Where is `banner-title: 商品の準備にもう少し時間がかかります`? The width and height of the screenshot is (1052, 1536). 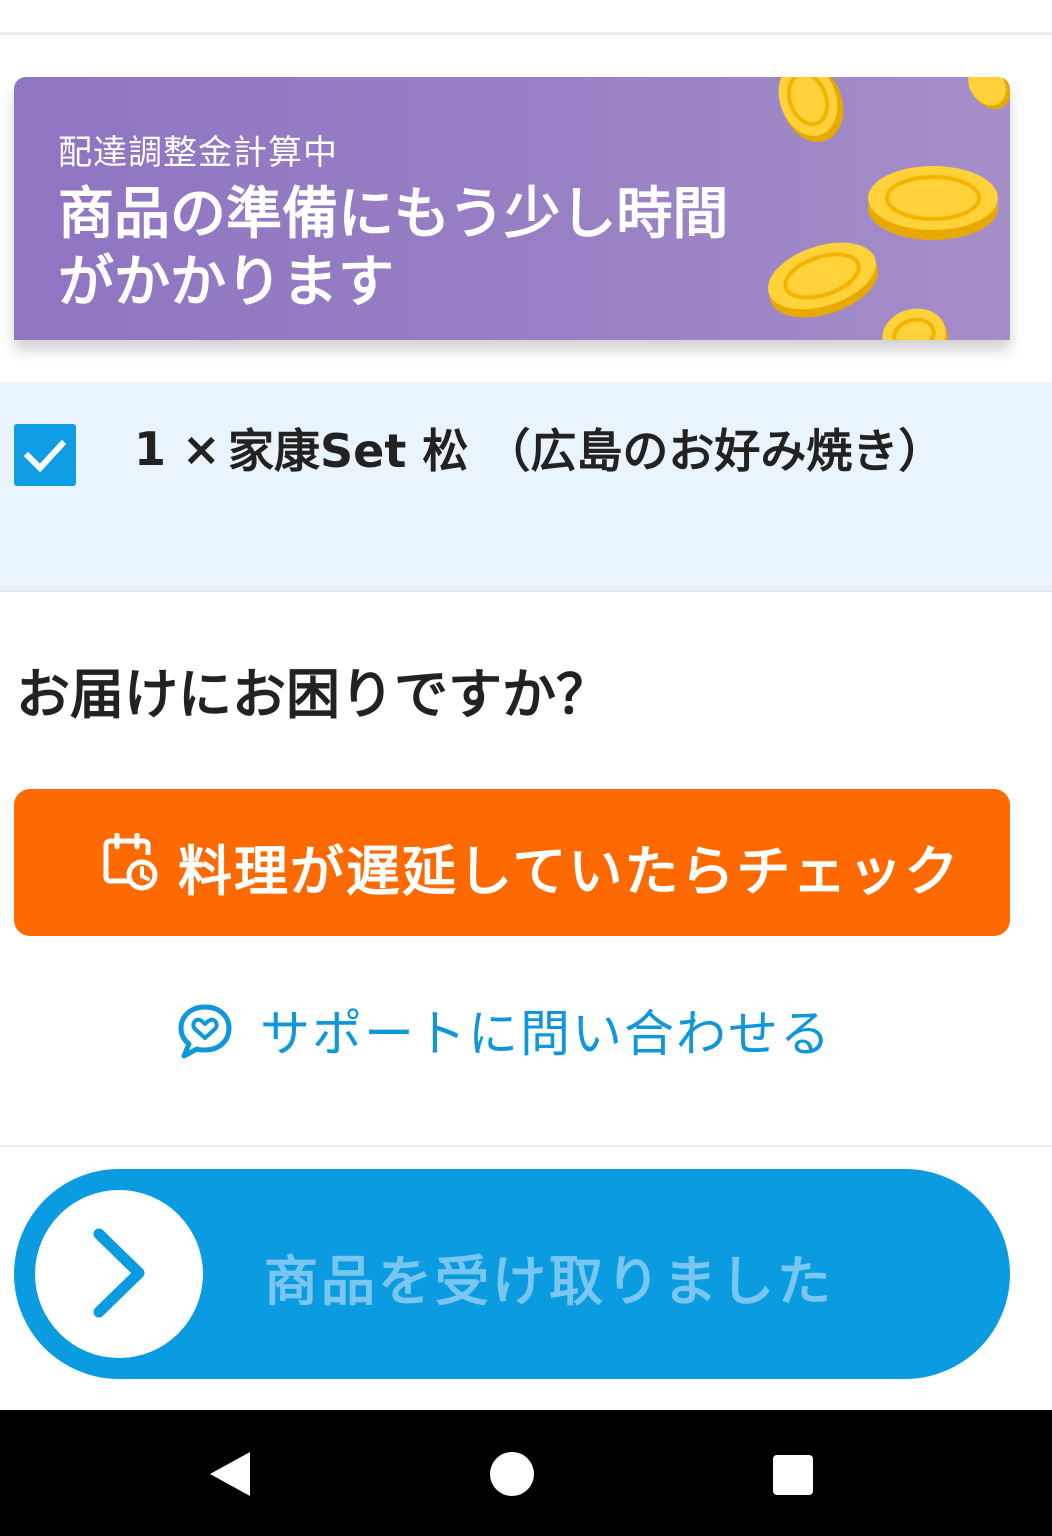
banner-title: 商品の準備にもう少し時間がかかります is located at coordinates (393, 248).